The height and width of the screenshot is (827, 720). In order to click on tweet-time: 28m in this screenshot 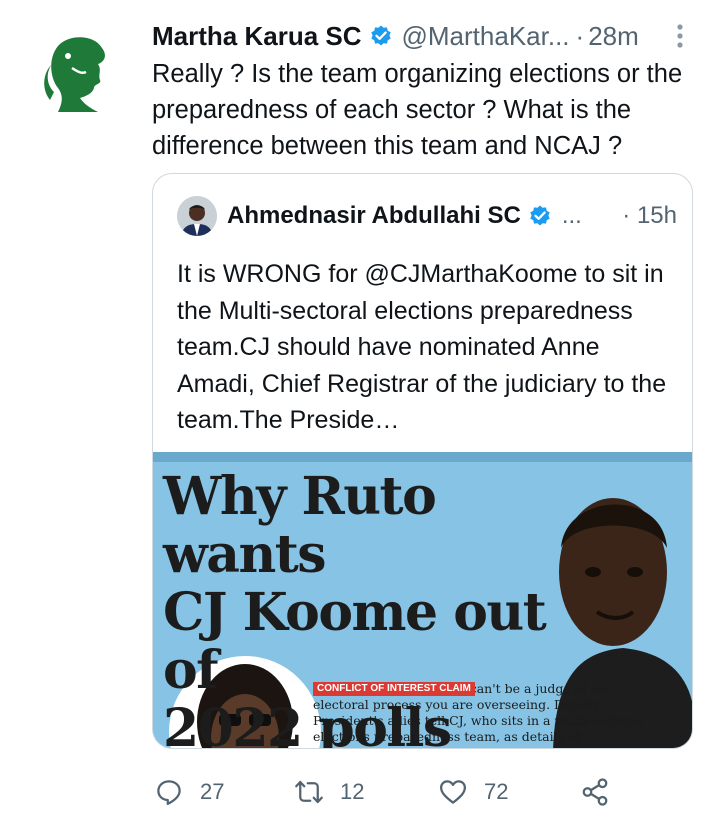, I will do `click(613, 36)`.